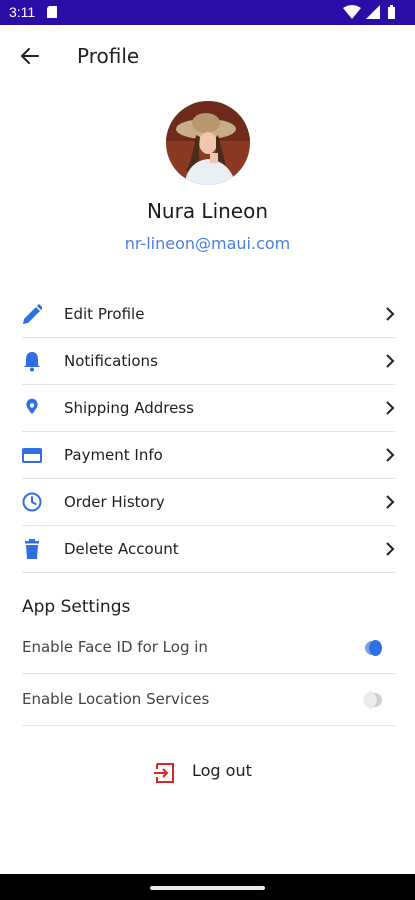  Describe the element at coordinates (104, 314) in the screenshot. I see `menu-item-label: Edit Profile` at that location.